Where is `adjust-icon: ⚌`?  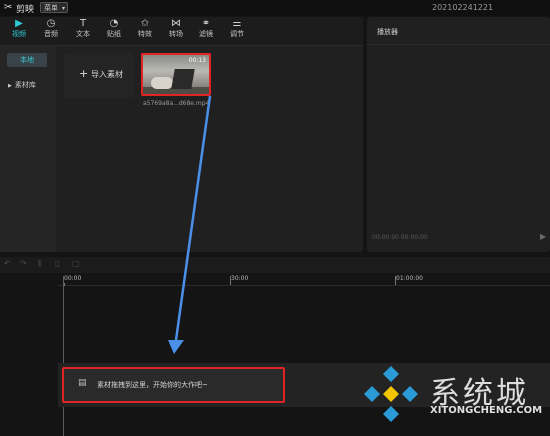
adjust-icon: ⚌ is located at coordinates (237, 23).